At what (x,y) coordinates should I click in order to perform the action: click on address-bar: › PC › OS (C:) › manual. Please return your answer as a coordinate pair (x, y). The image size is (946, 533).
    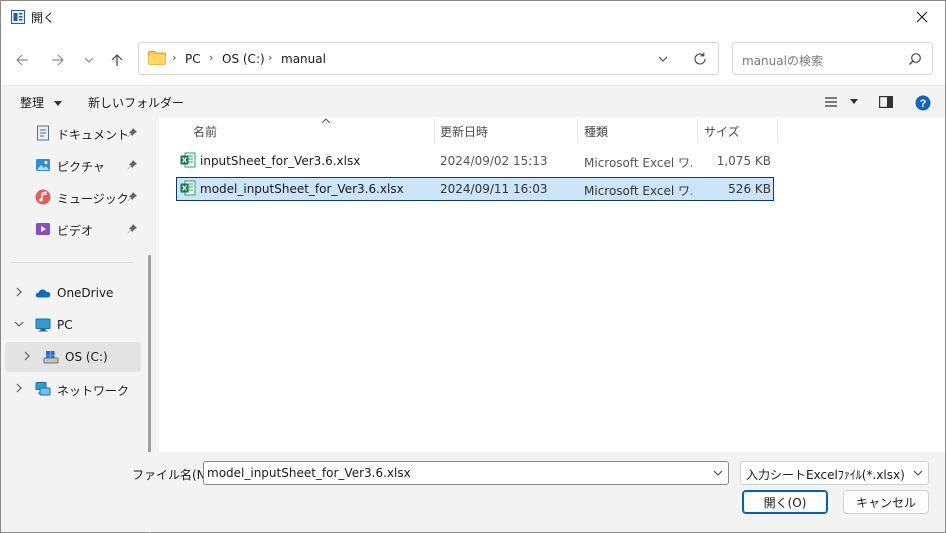
    Looking at the image, I should click on (428, 58).